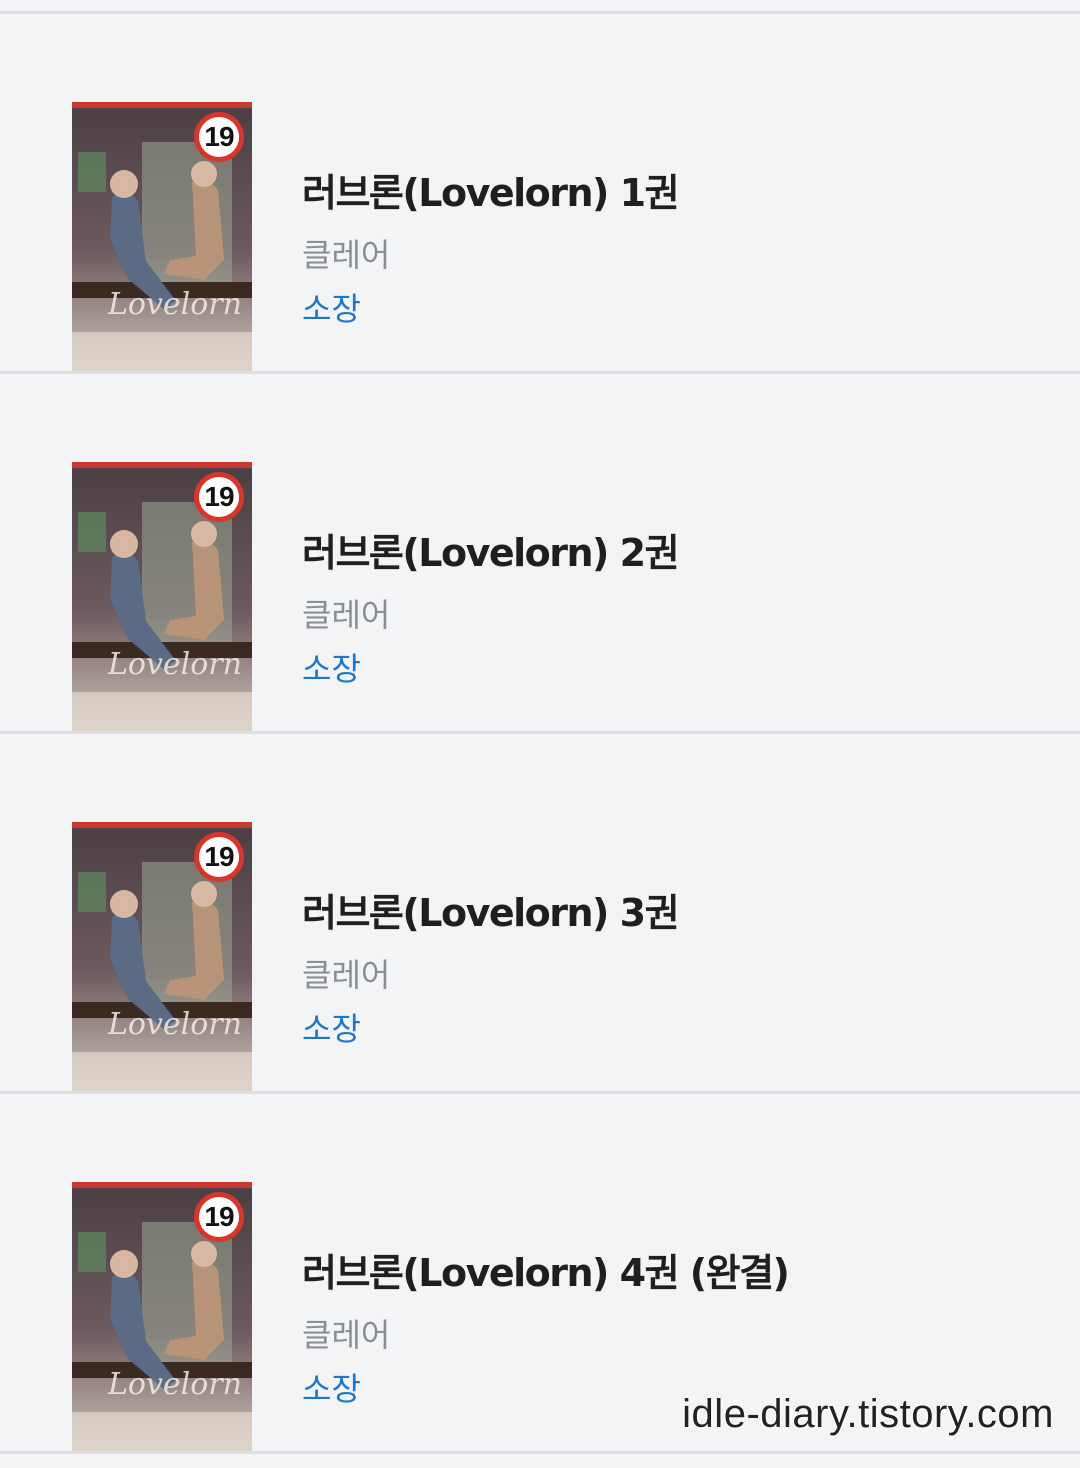  What do you see at coordinates (540, 1452) in the screenshot?
I see `row-divider` at bounding box center [540, 1452].